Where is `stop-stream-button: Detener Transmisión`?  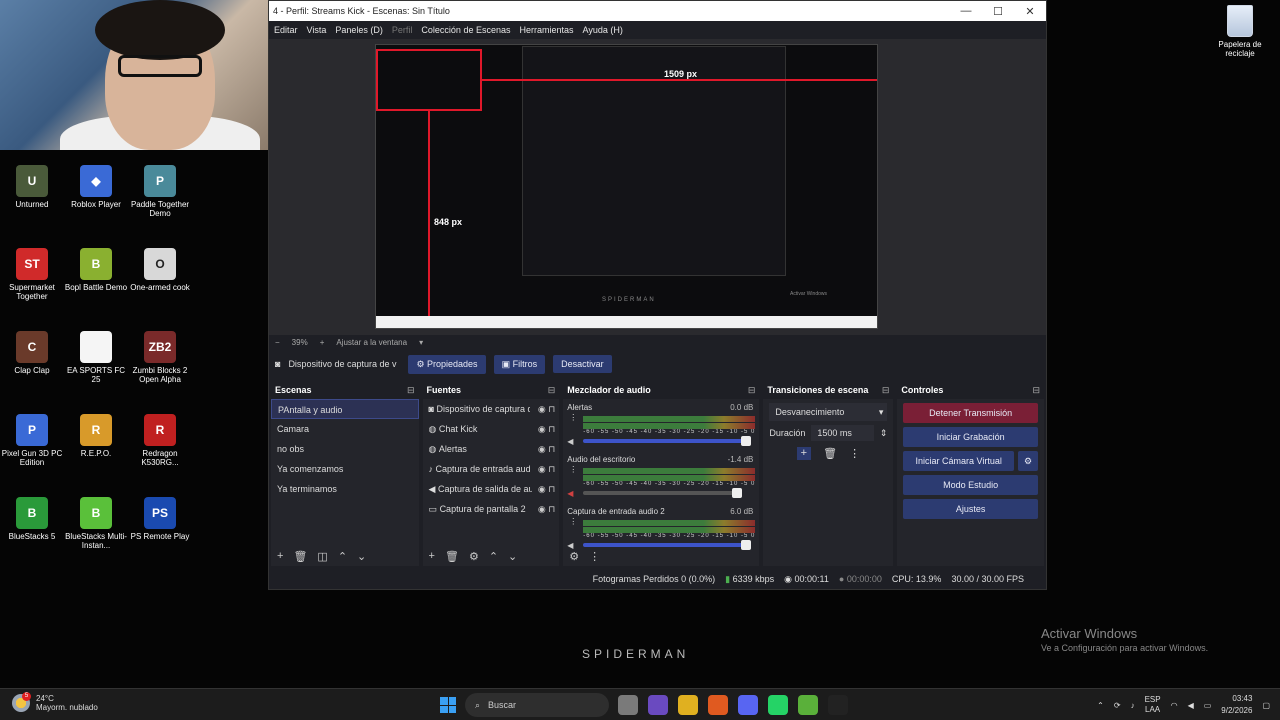 stop-stream-button: Detener Transmisión is located at coordinates (970, 413).